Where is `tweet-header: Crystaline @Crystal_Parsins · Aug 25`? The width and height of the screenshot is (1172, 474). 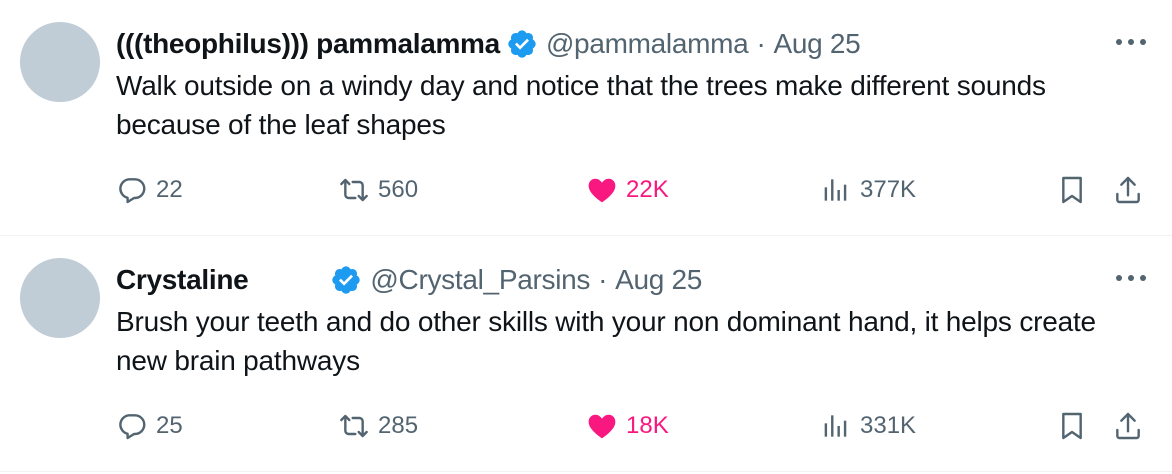
tweet-header: Crystaline @Crystal_Parsins · Aug 25 is located at coordinates (409, 280).